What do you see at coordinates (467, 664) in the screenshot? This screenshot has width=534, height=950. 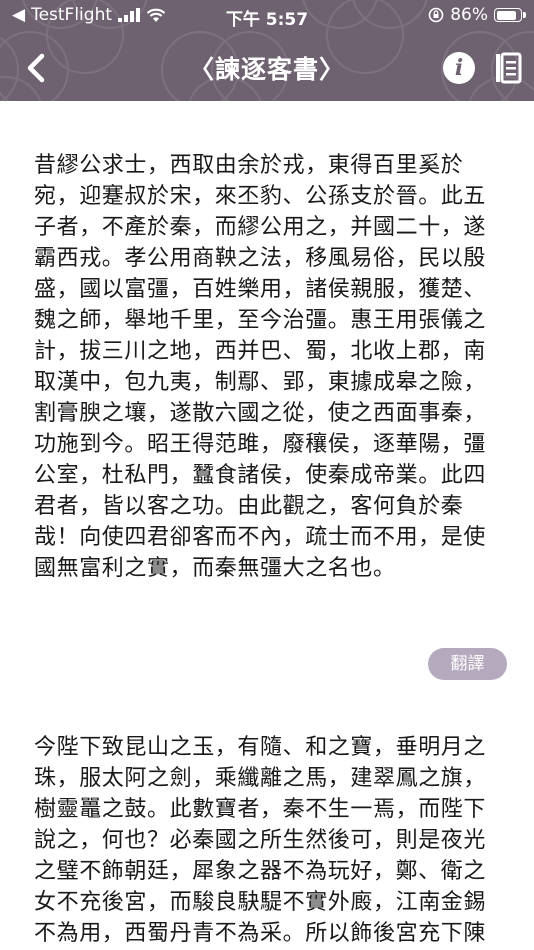 I see `translate-button: 翻譯` at bounding box center [467, 664].